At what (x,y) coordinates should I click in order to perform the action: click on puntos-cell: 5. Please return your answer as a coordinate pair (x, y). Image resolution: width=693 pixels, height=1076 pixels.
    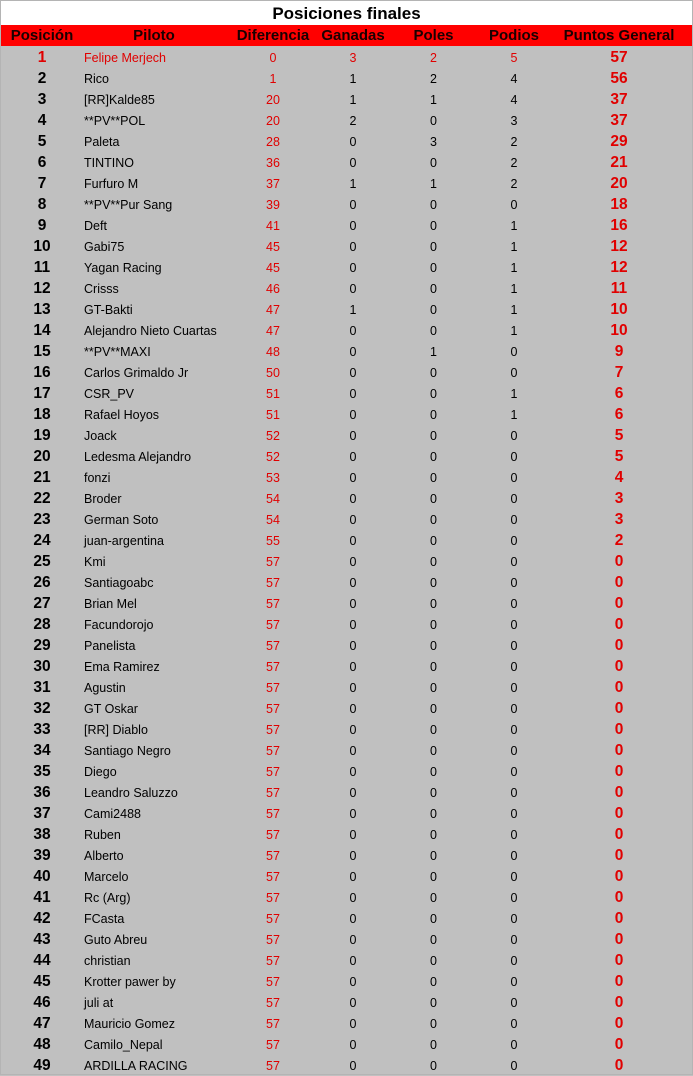
    Looking at the image, I should click on (619, 435).